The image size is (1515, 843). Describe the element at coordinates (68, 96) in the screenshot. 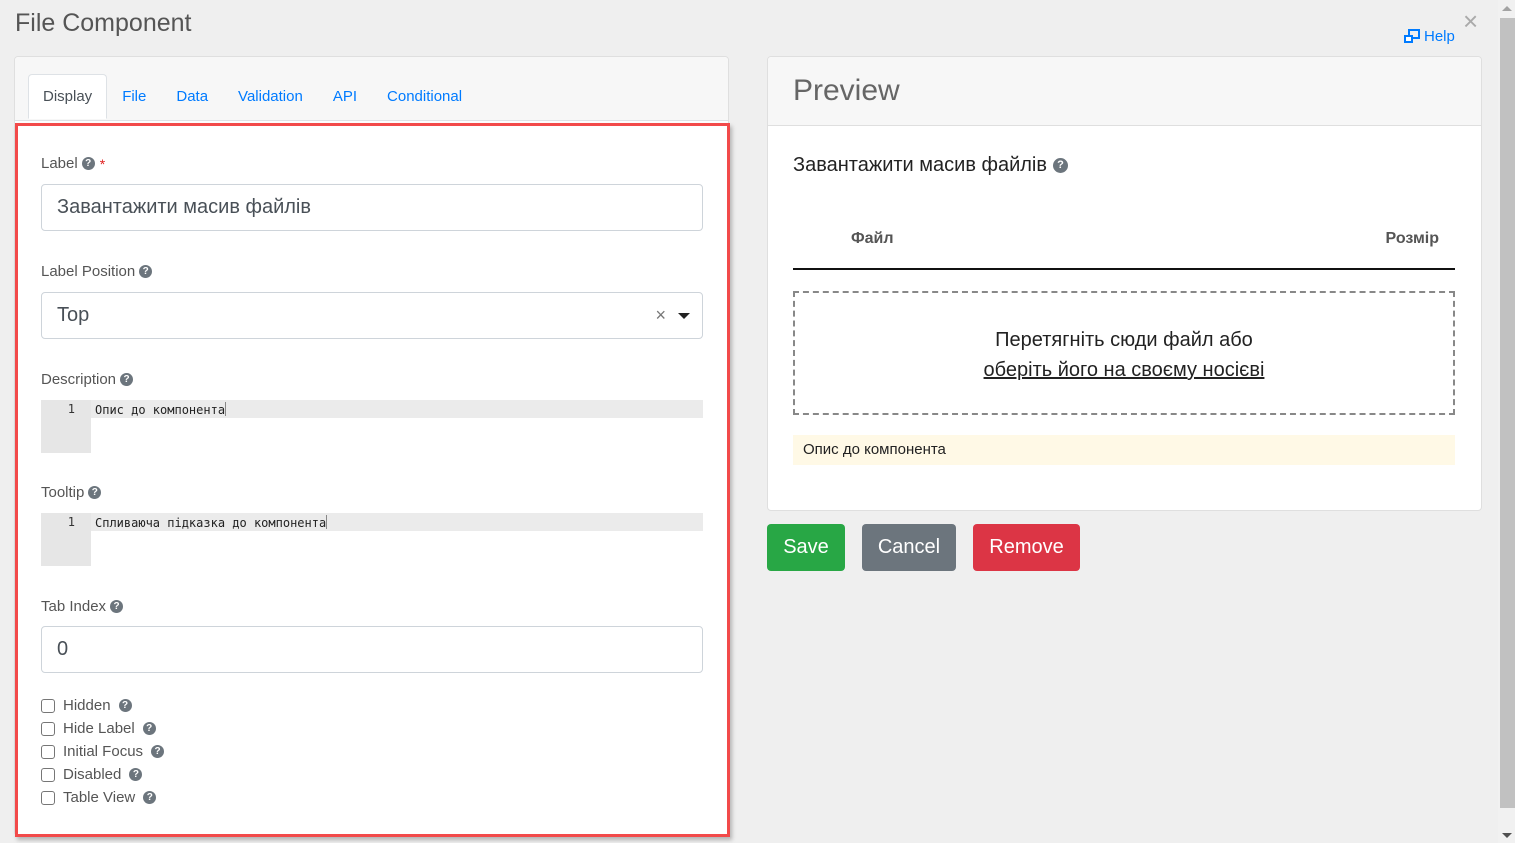

I see `tab-display: Display` at that location.